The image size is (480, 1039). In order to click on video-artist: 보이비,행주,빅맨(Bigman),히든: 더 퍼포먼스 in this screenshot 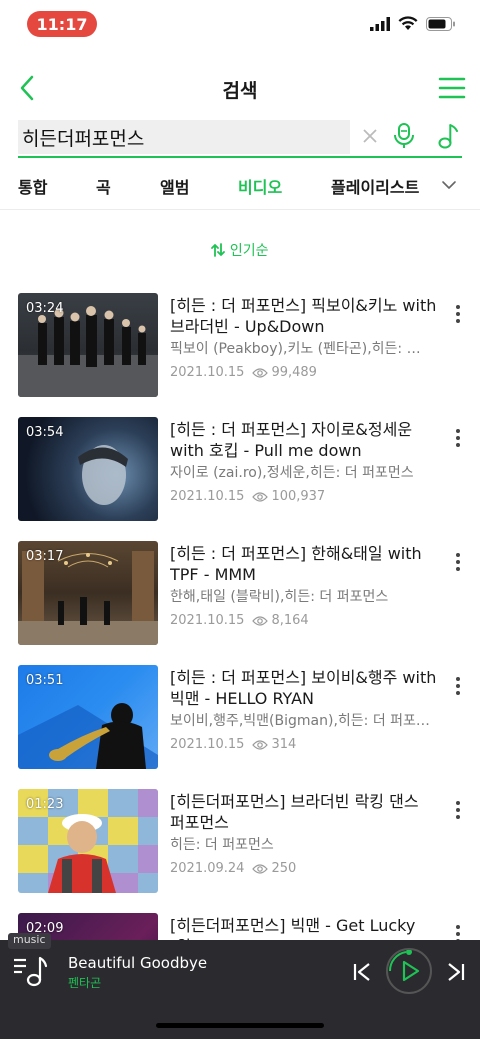, I will do `click(301, 721)`.